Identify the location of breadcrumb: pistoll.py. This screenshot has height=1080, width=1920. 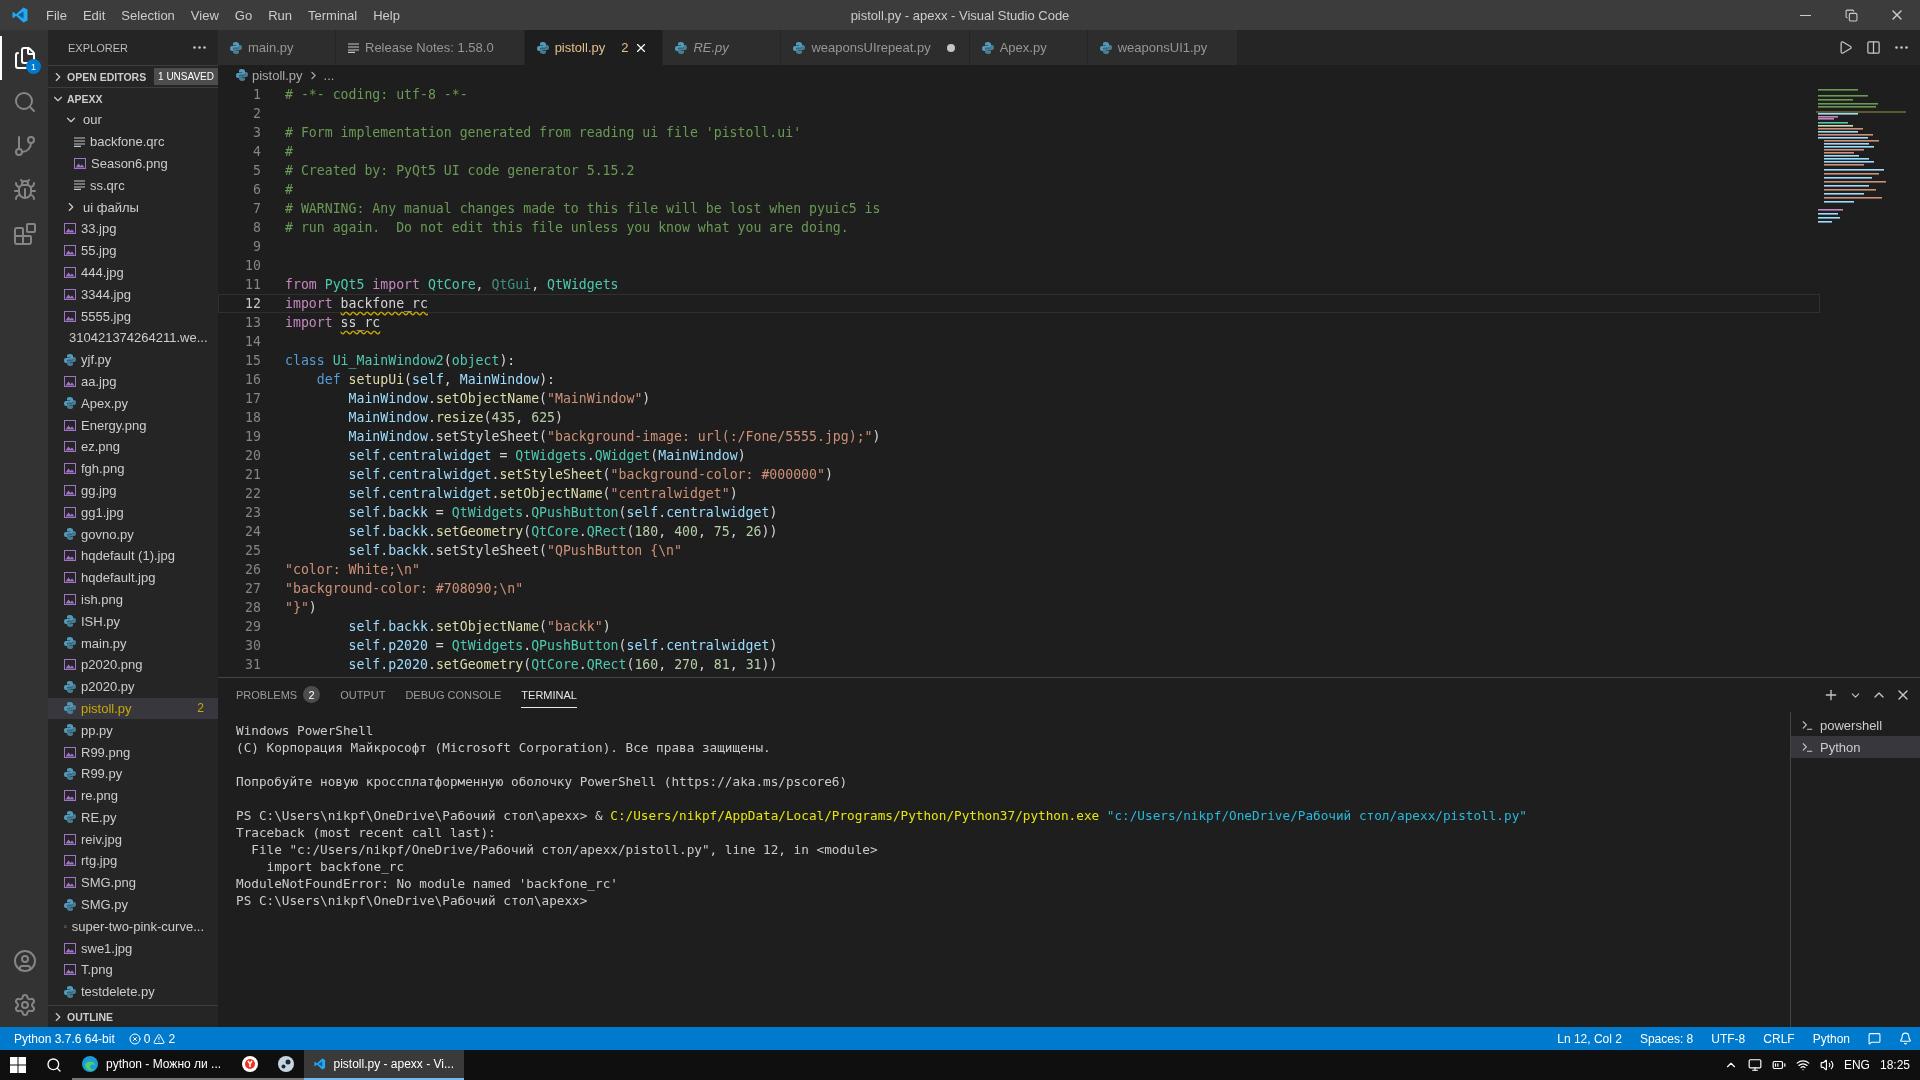
(277, 75).